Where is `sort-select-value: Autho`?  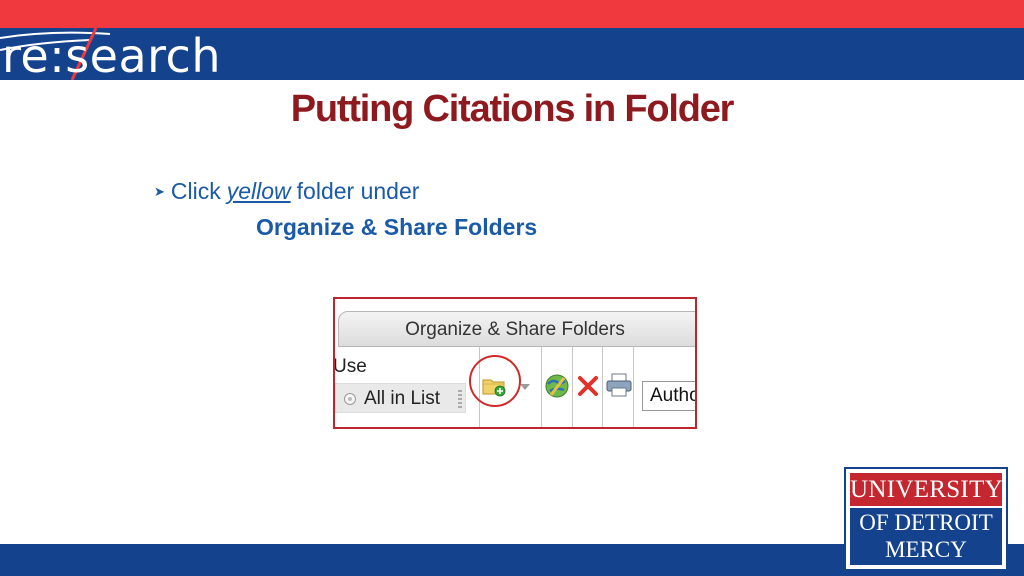
sort-select-value: Autho is located at coordinates (673, 395).